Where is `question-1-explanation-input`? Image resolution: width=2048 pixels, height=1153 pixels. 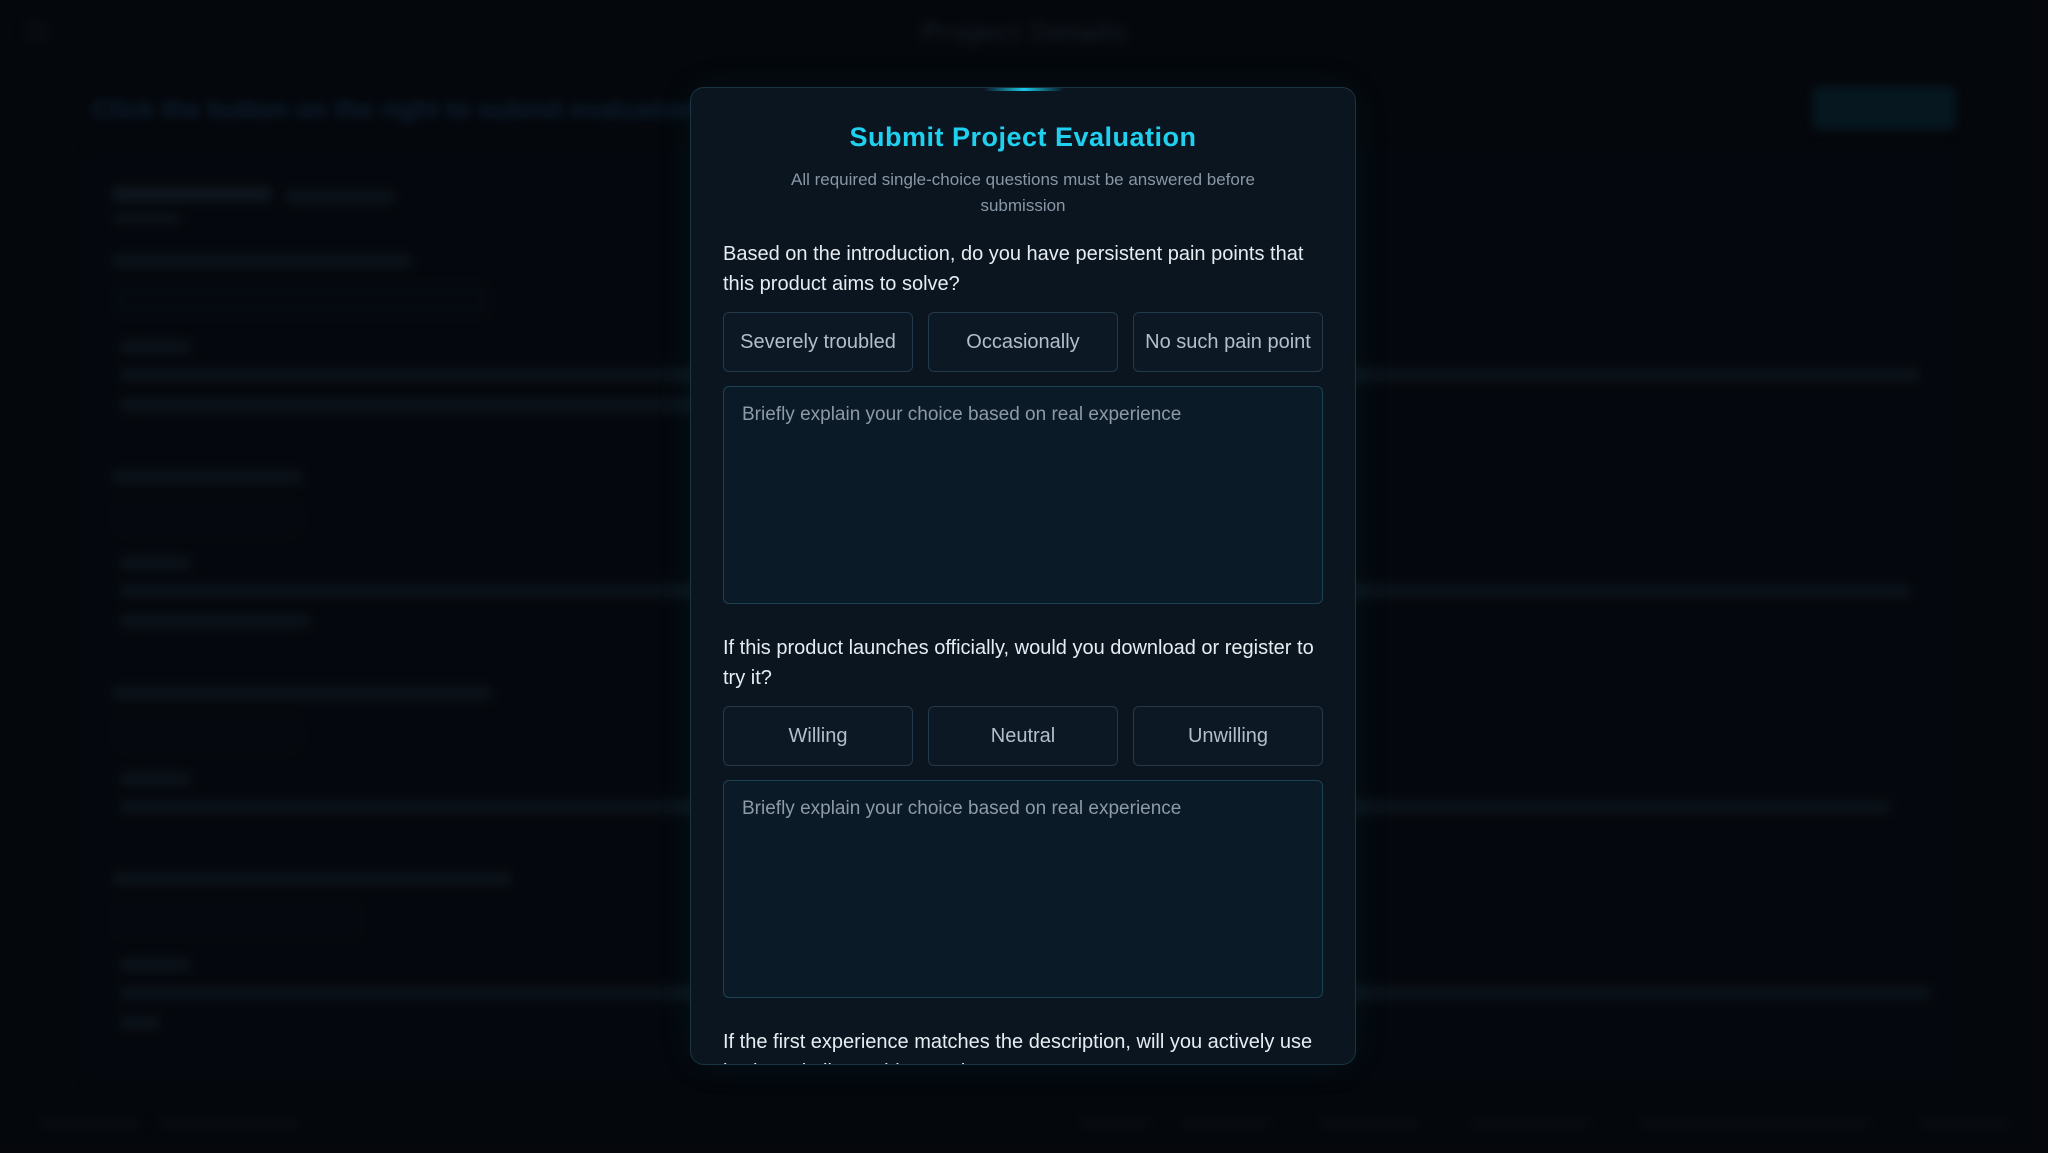 question-1-explanation-input is located at coordinates (1023, 495).